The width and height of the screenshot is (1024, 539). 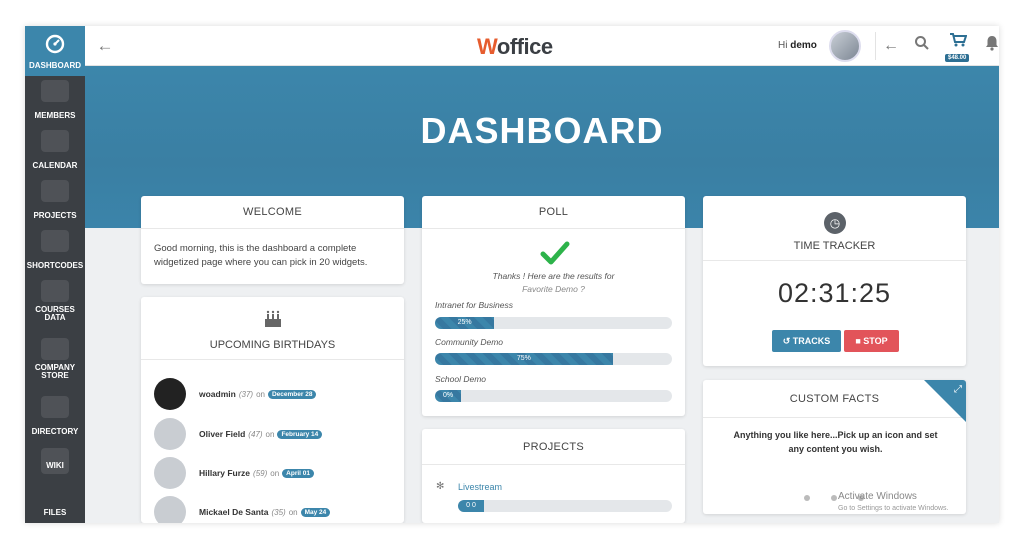 I want to click on timer-display: 02:31:25, so click(x=834, y=293).